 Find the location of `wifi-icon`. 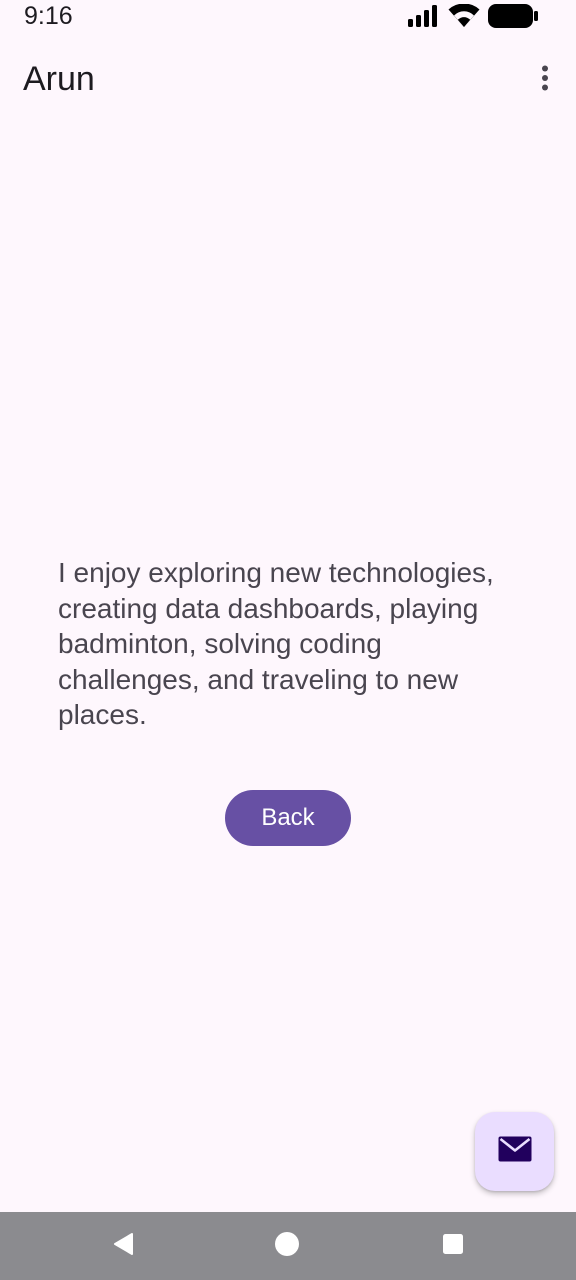

wifi-icon is located at coordinates (464, 17).